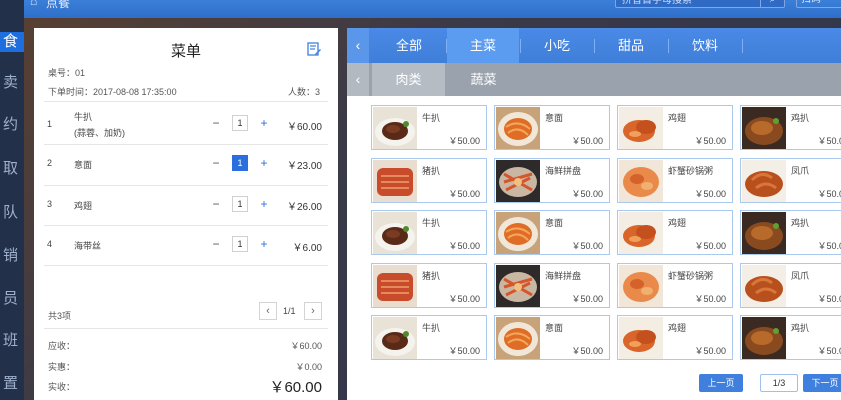  I want to click on nav-item-pickup: 取, so click(12, 169).